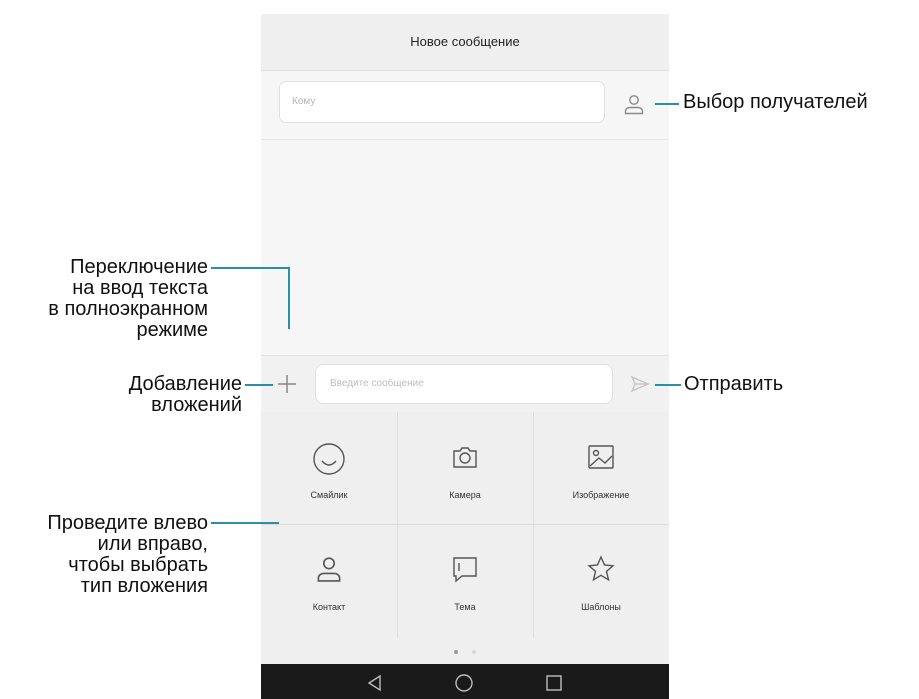 This screenshot has width=919, height=699. Describe the element at coordinates (465, 570) in the screenshot. I see `subject-icon` at that location.